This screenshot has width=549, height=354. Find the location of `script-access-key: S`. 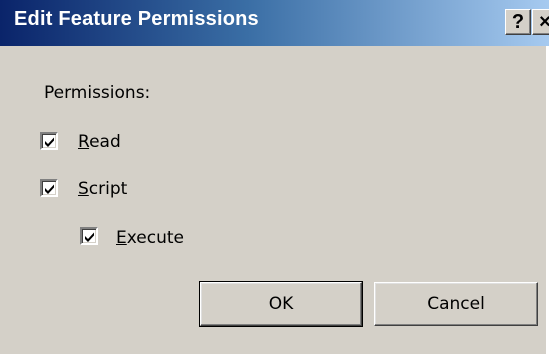

script-access-key: S is located at coordinates (83, 189).